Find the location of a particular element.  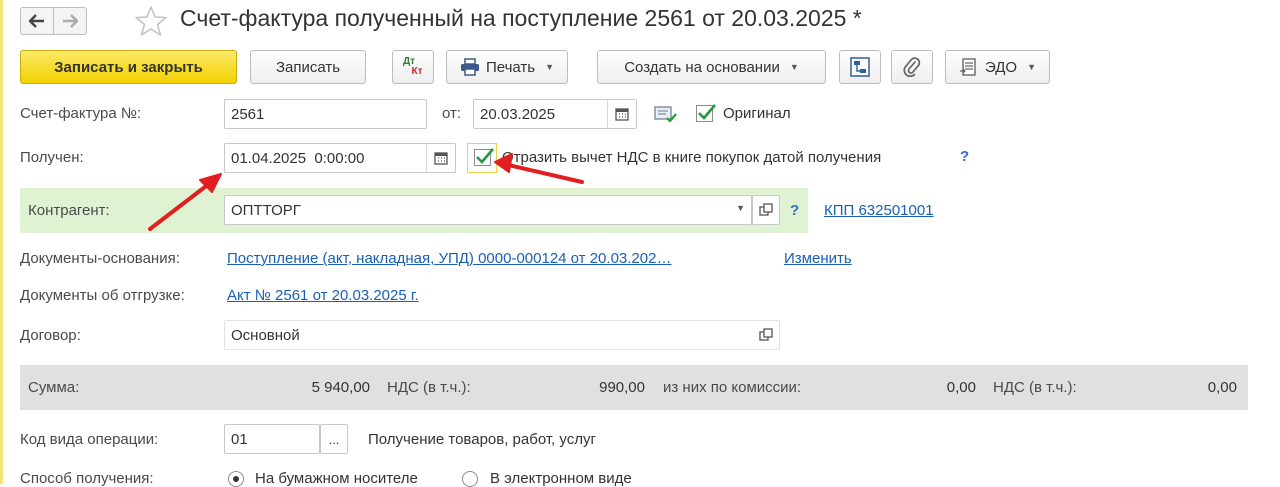

vat-label: НДС (в т.ч.): is located at coordinates (429, 387).